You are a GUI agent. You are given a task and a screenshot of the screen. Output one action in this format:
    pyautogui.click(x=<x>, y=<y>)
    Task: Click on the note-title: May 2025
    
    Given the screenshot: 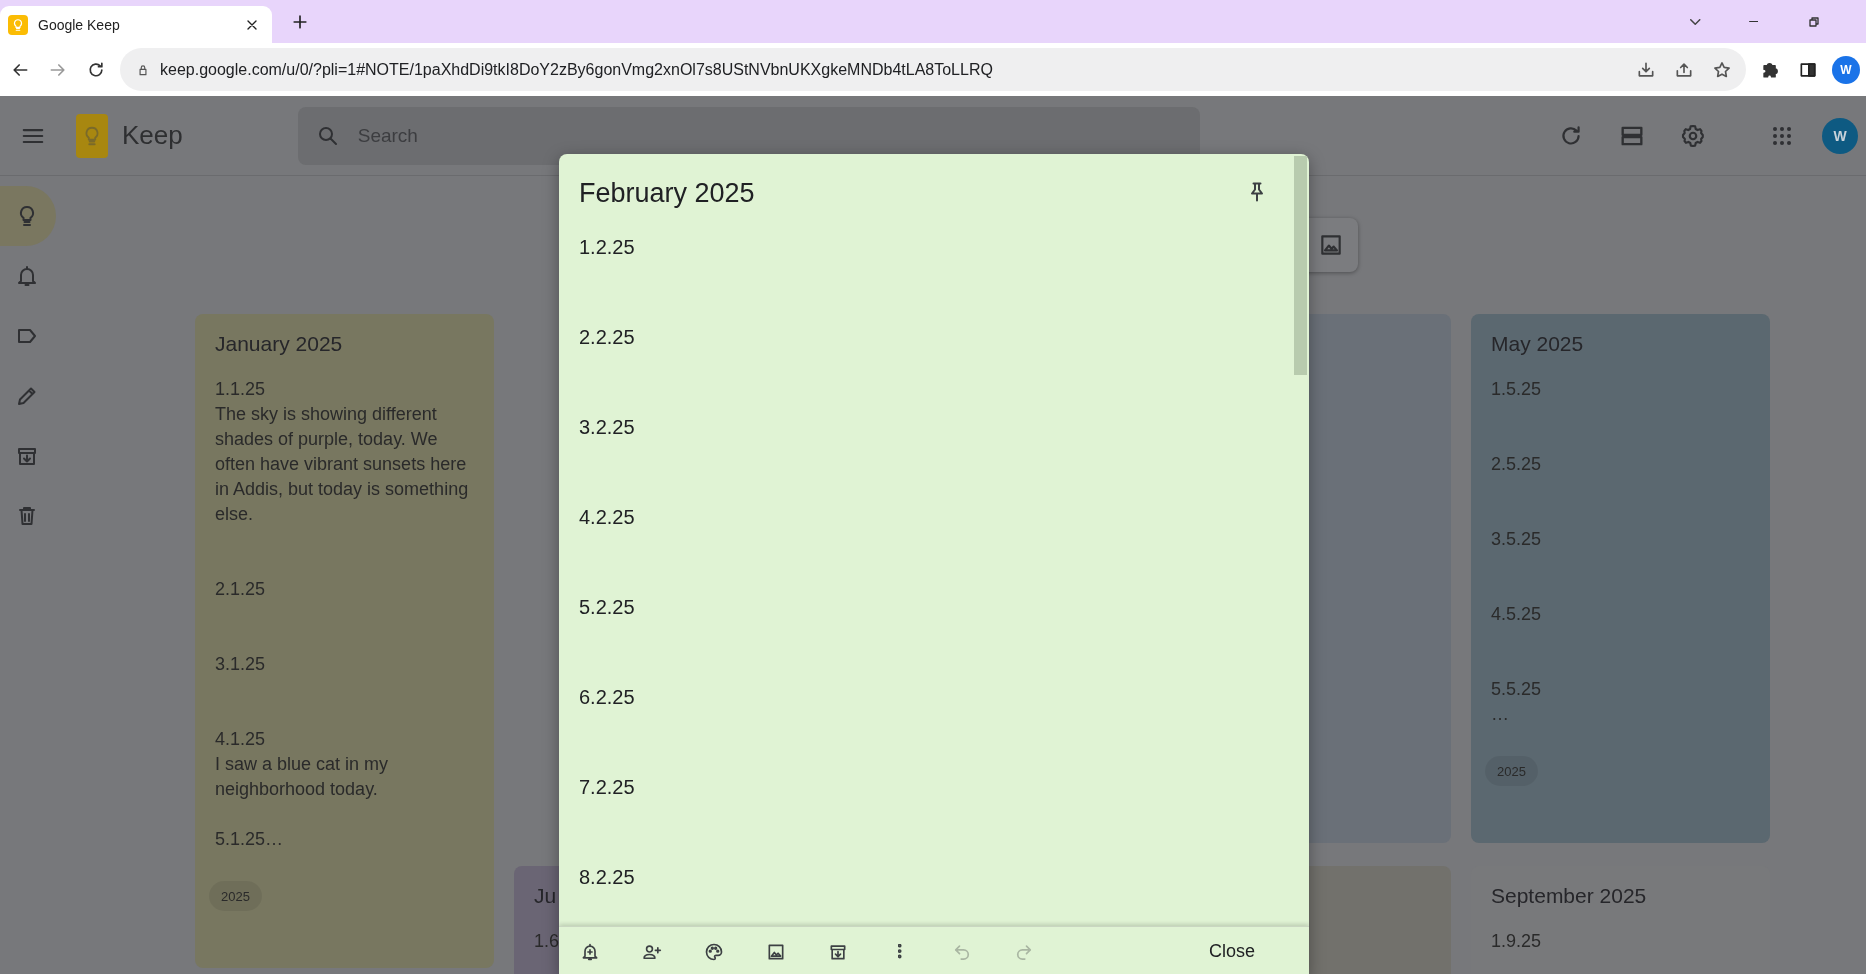 What is the action you would take?
    pyautogui.click(x=1537, y=344)
    